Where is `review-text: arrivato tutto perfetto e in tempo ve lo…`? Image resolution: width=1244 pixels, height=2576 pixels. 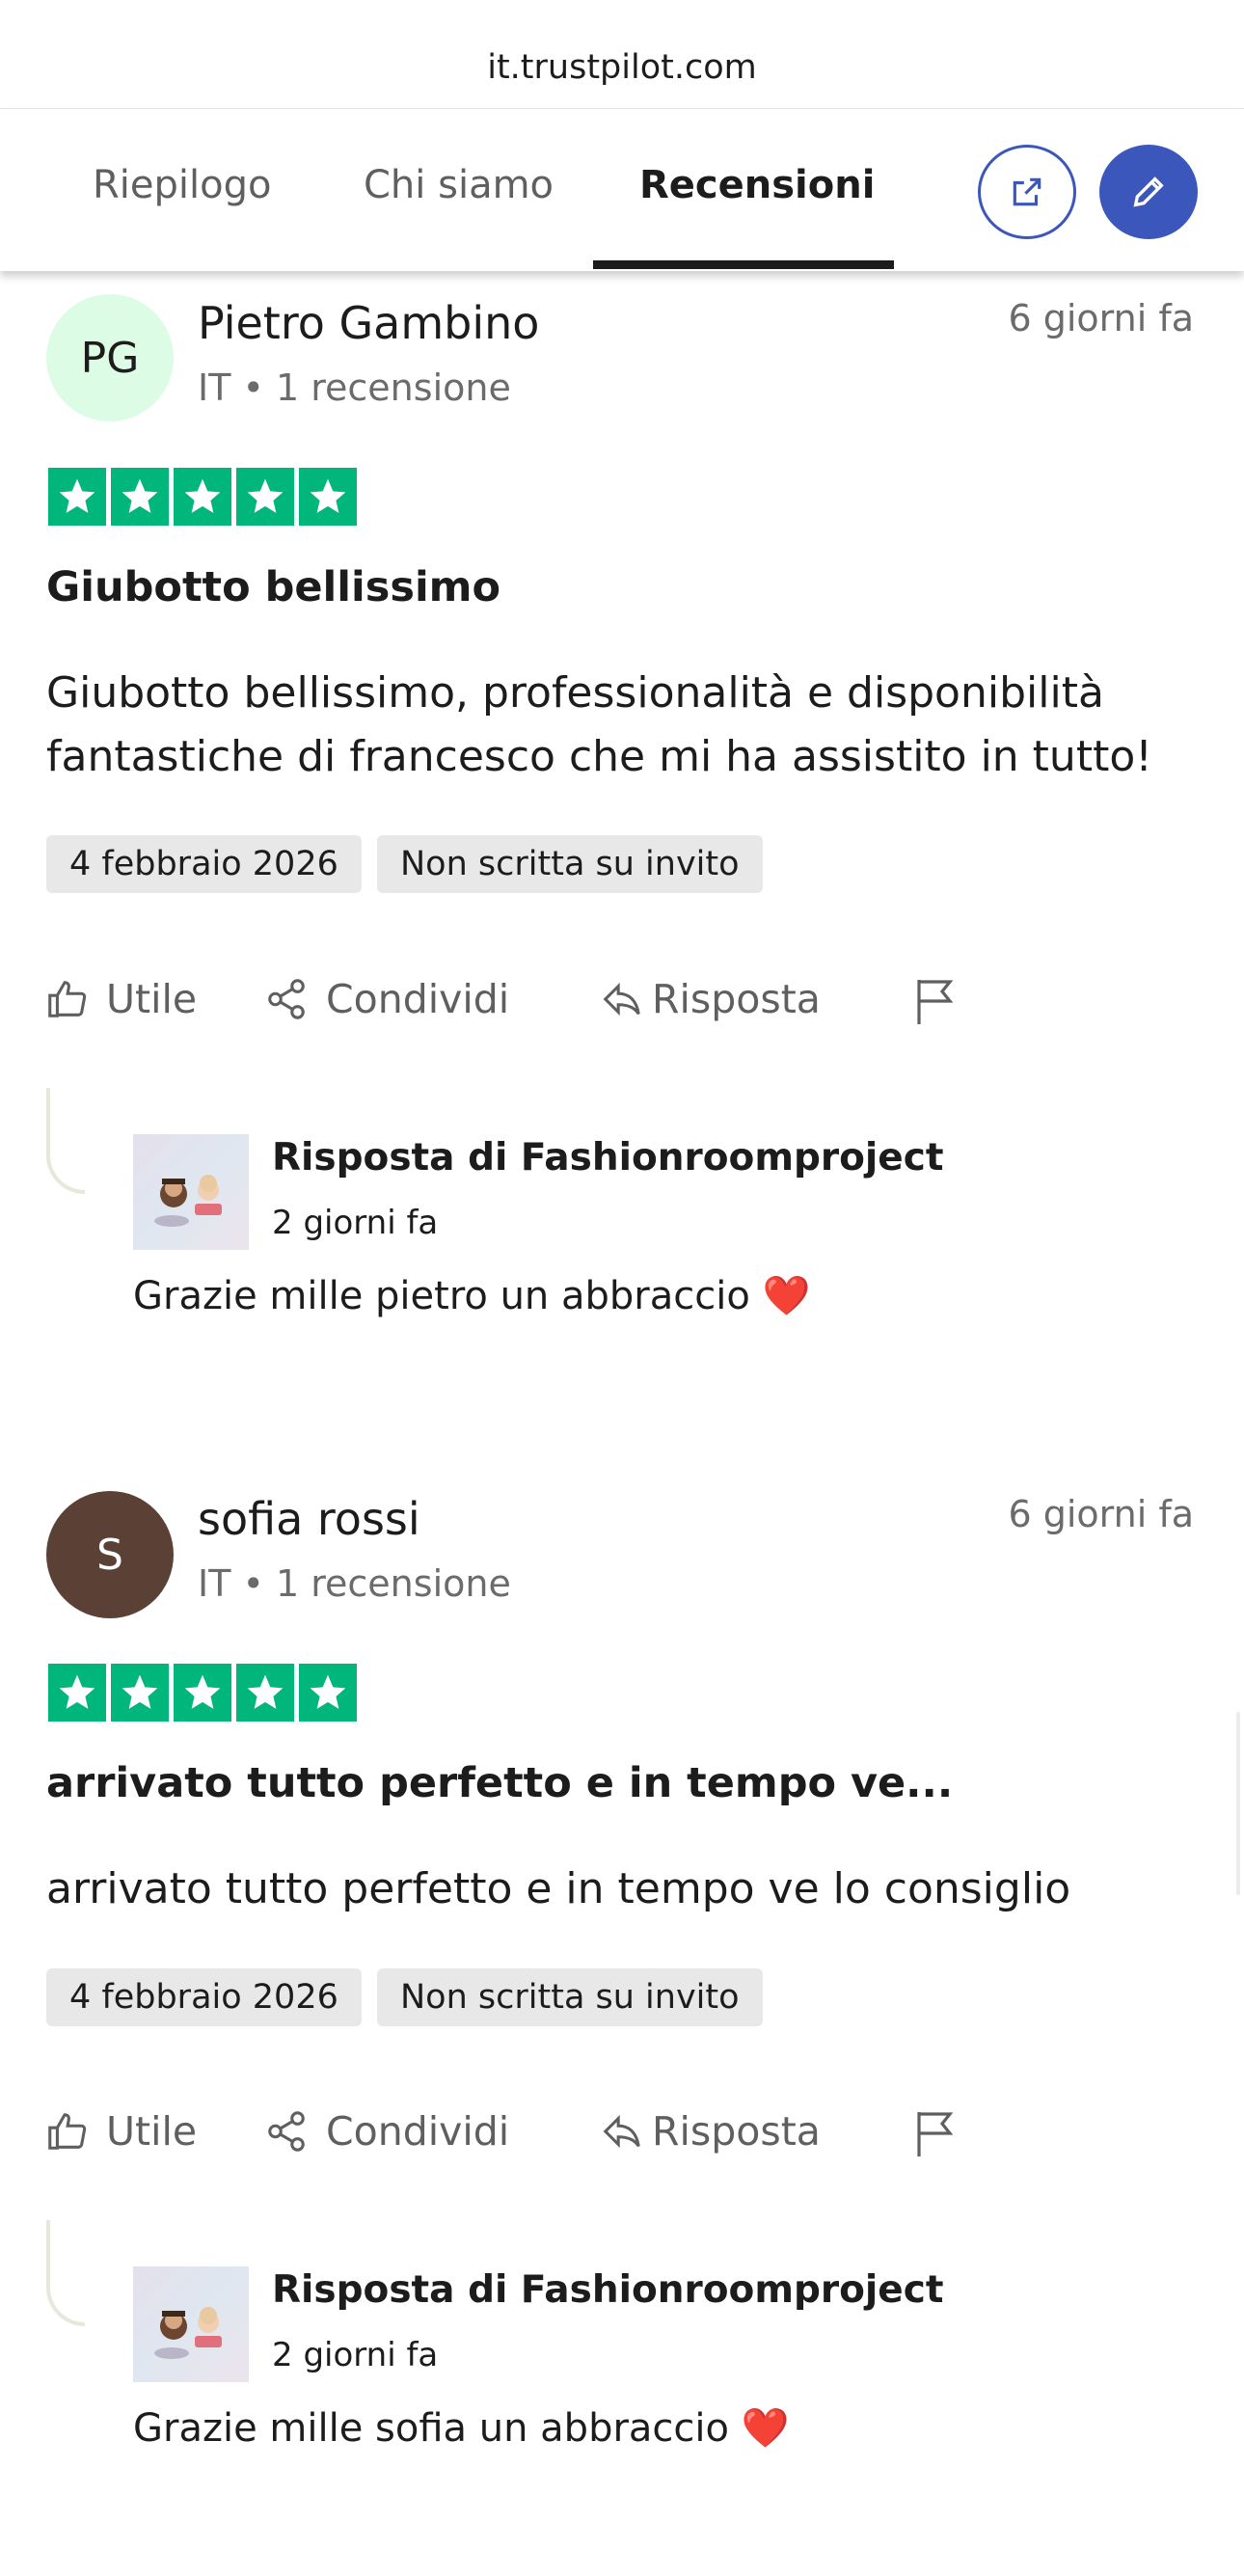 review-text: arrivato tutto perfetto e in tempo ve lo… is located at coordinates (558, 1888).